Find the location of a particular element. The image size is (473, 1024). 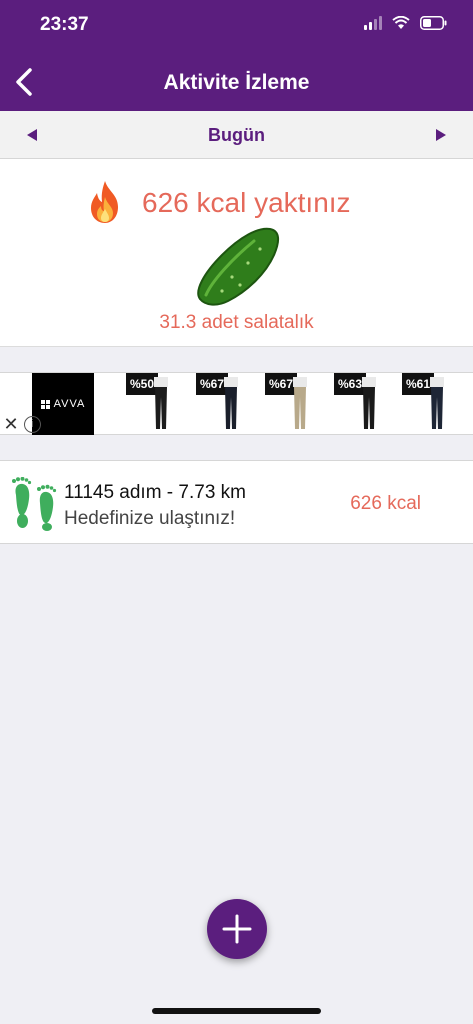

date-navigator: Bugün is located at coordinates (236, 135).